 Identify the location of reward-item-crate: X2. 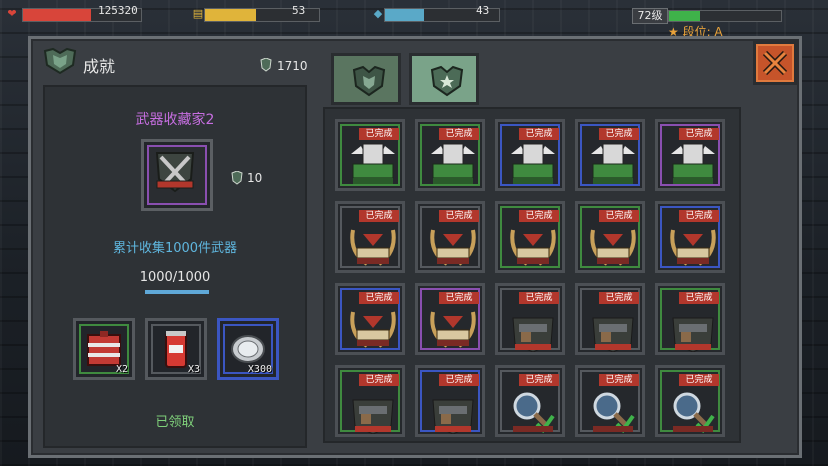
(104, 349).